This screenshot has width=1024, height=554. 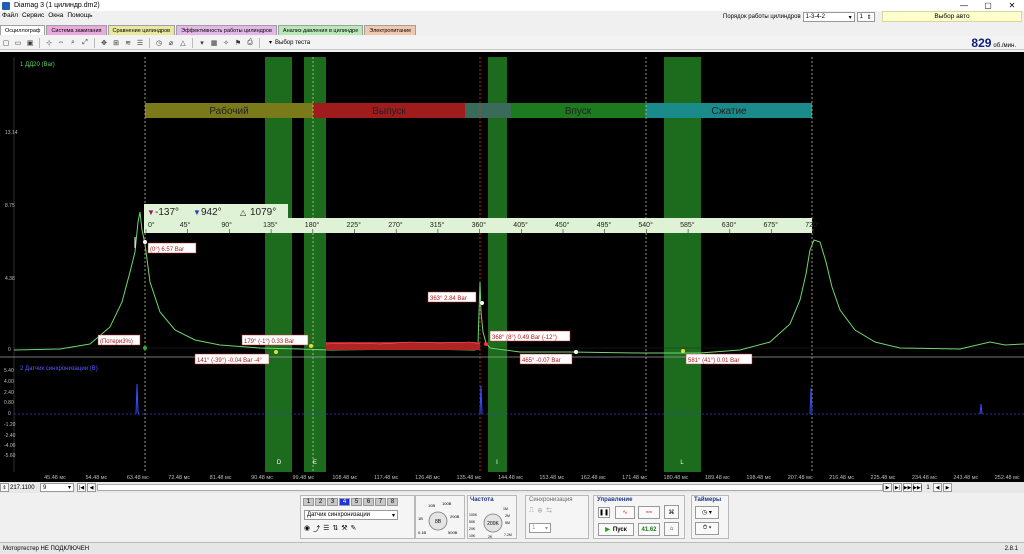 I want to click on point-loss, so click(x=145, y=348).